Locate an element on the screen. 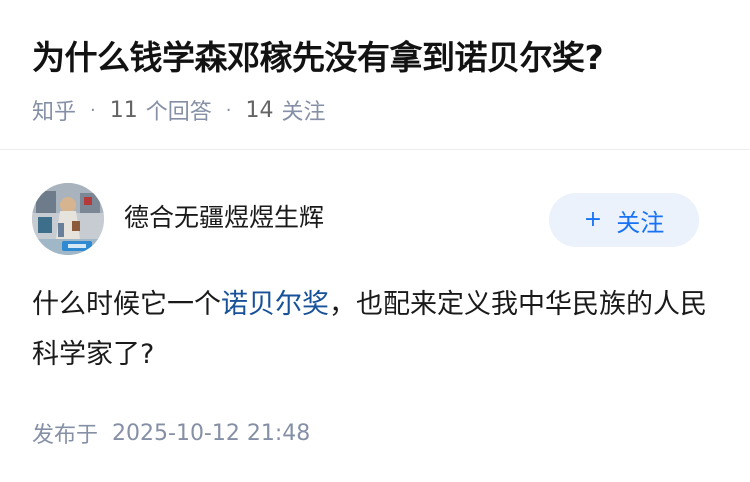 The width and height of the screenshot is (750, 482). follow-count-label: 关注 is located at coordinates (303, 112).